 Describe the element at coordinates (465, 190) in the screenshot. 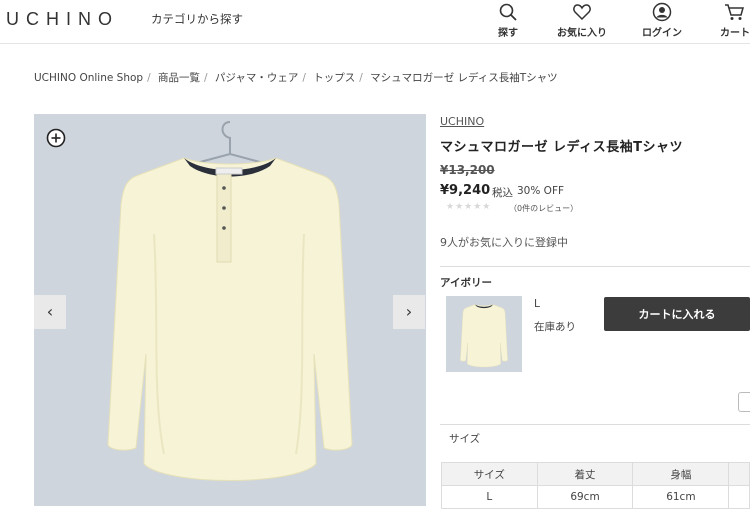

I see `sale-price: ¥9,240` at that location.